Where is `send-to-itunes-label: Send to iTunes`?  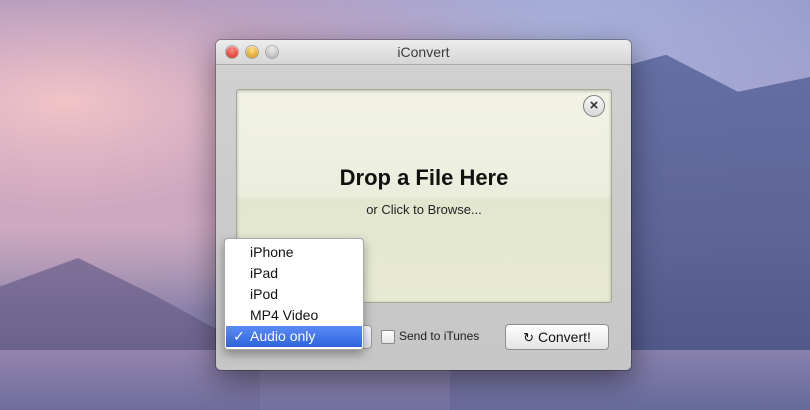
send-to-itunes-label: Send to iTunes is located at coordinates (439, 336).